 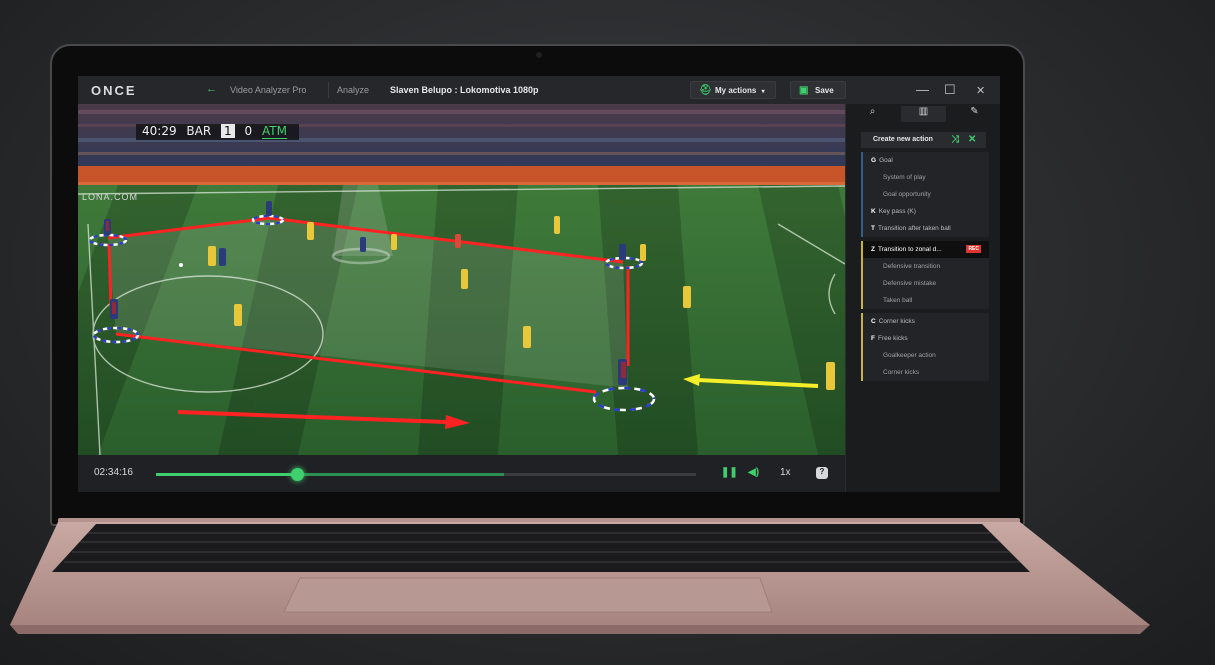 I want to click on played-bar, so click(x=227, y=474).